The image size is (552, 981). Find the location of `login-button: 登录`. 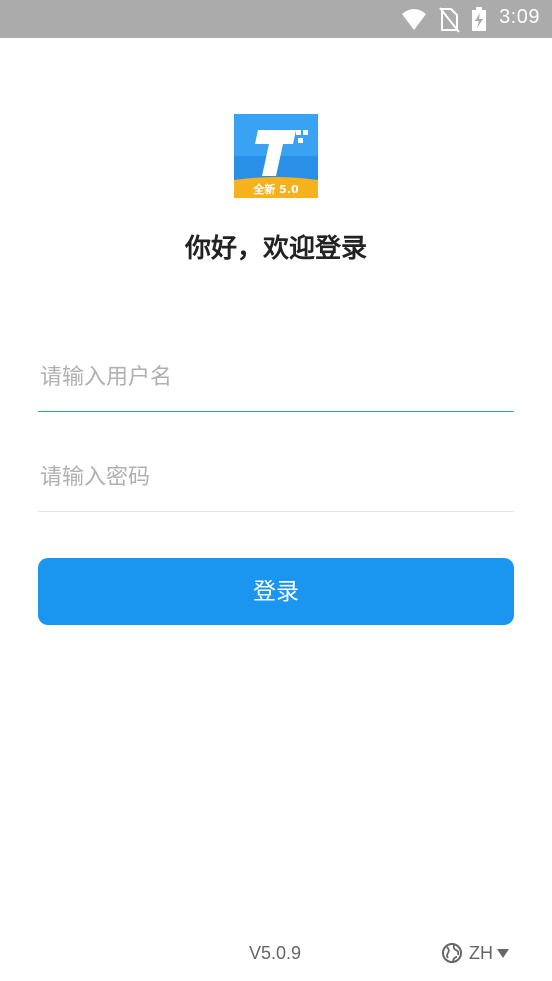

login-button: 登录 is located at coordinates (276, 591).